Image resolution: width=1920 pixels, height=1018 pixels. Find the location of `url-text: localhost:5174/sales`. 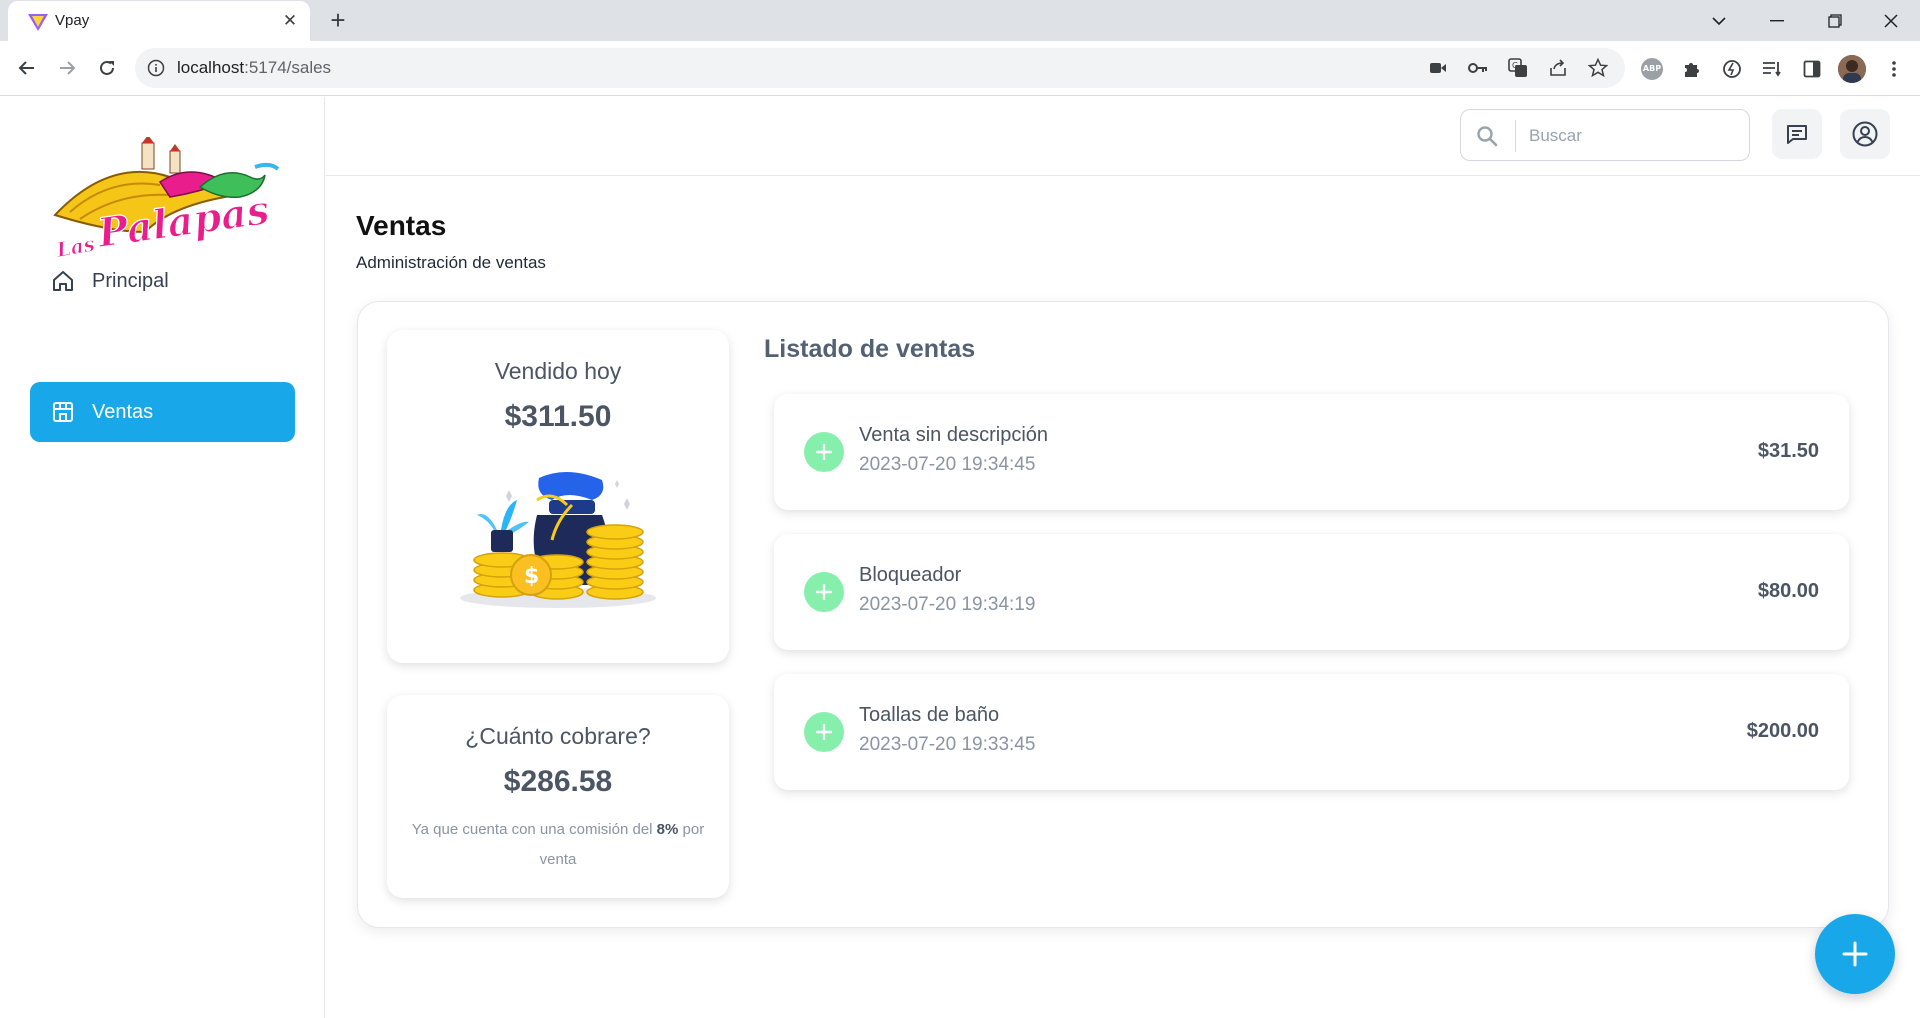

url-text: localhost:5174/sales is located at coordinates (254, 68).